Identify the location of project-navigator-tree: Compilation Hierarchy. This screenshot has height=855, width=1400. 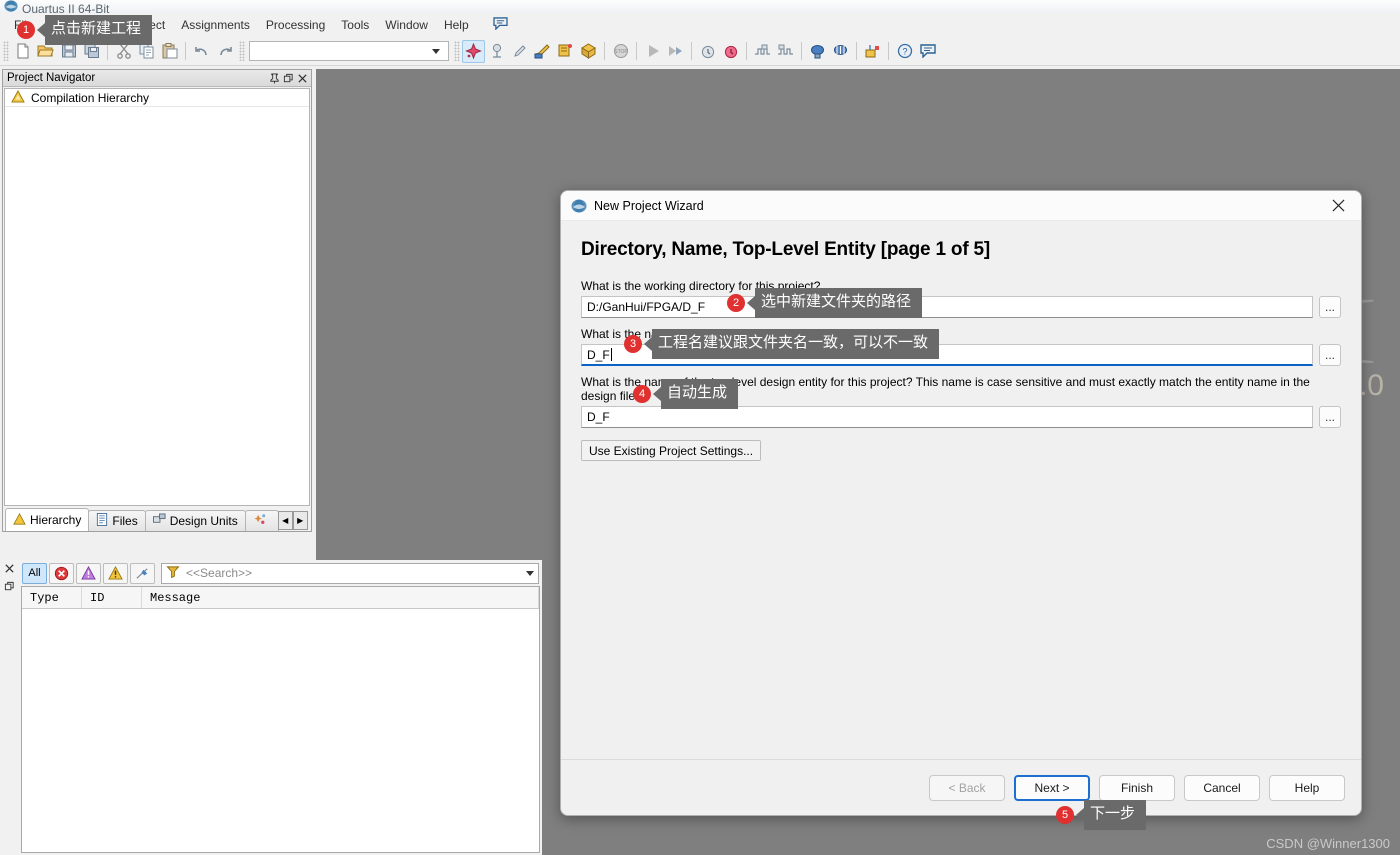
(157, 297).